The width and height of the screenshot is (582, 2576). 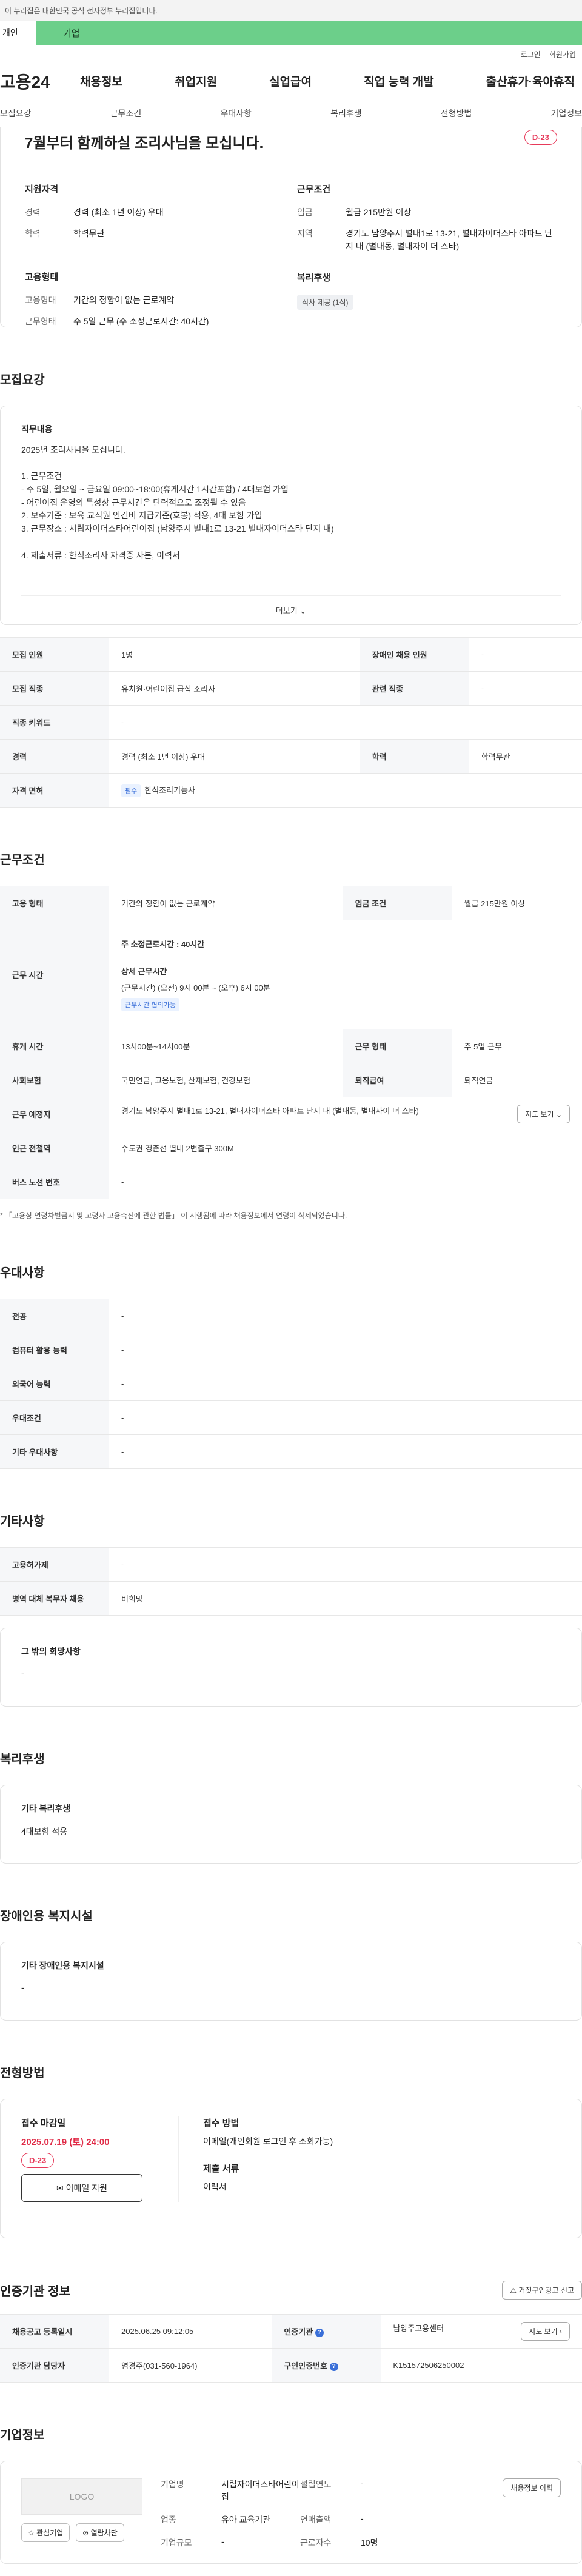 What do you see at coordinates (236, 113) in the screenshot?
I see `subnav-preference: 우대사항` at bounding box center [236, 113].